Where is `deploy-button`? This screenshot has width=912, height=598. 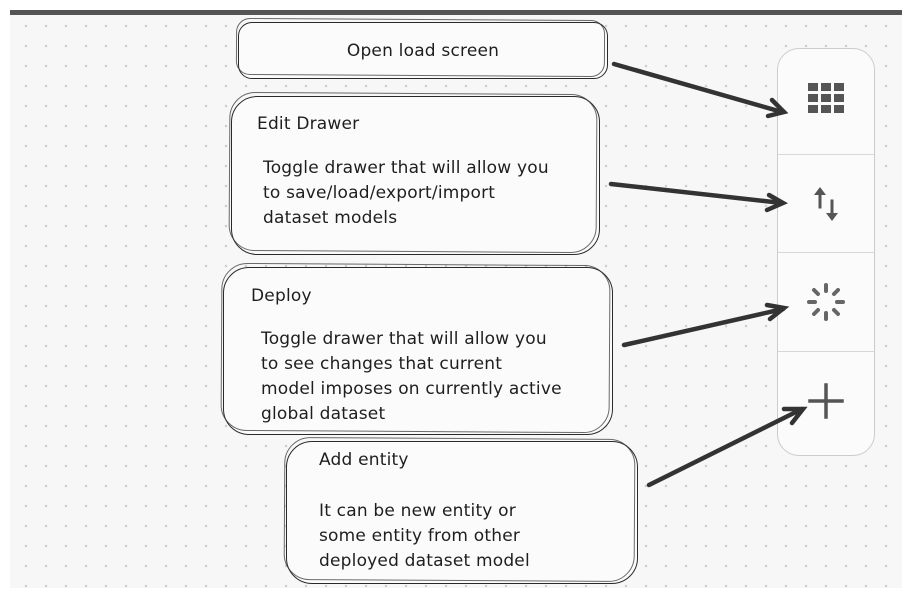
deploy-button is located at coordinates (826, 301).